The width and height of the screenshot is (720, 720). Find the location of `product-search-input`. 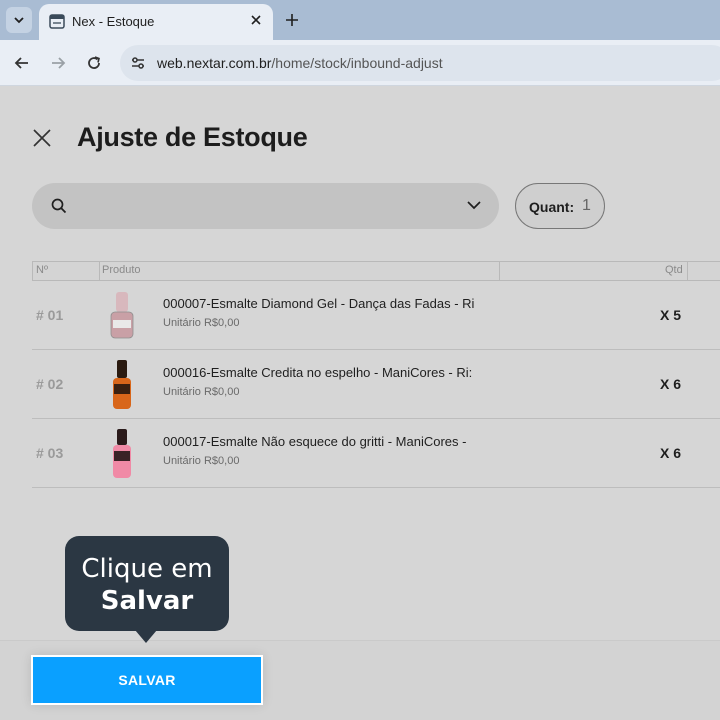

product-search-input is located at coordinates (265, 206).